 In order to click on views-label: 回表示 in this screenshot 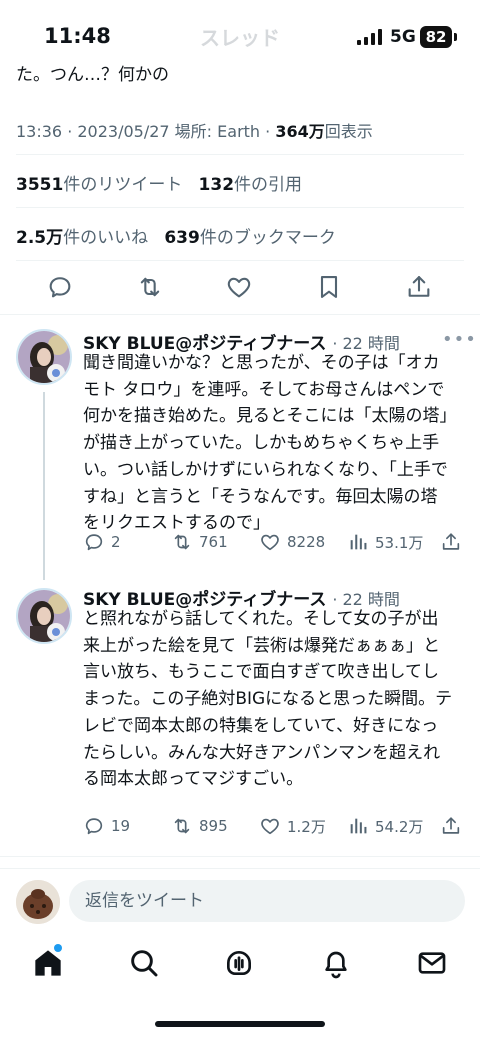, I will do `click(348, 131)`.